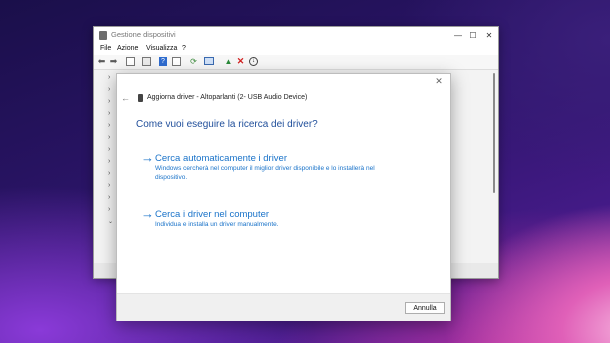 Image resolution: width=610 pixels, height=343 pixels. Describe the element at coordinates (184, 48) in the screenshot. I see `menu-help: ?` at that location.